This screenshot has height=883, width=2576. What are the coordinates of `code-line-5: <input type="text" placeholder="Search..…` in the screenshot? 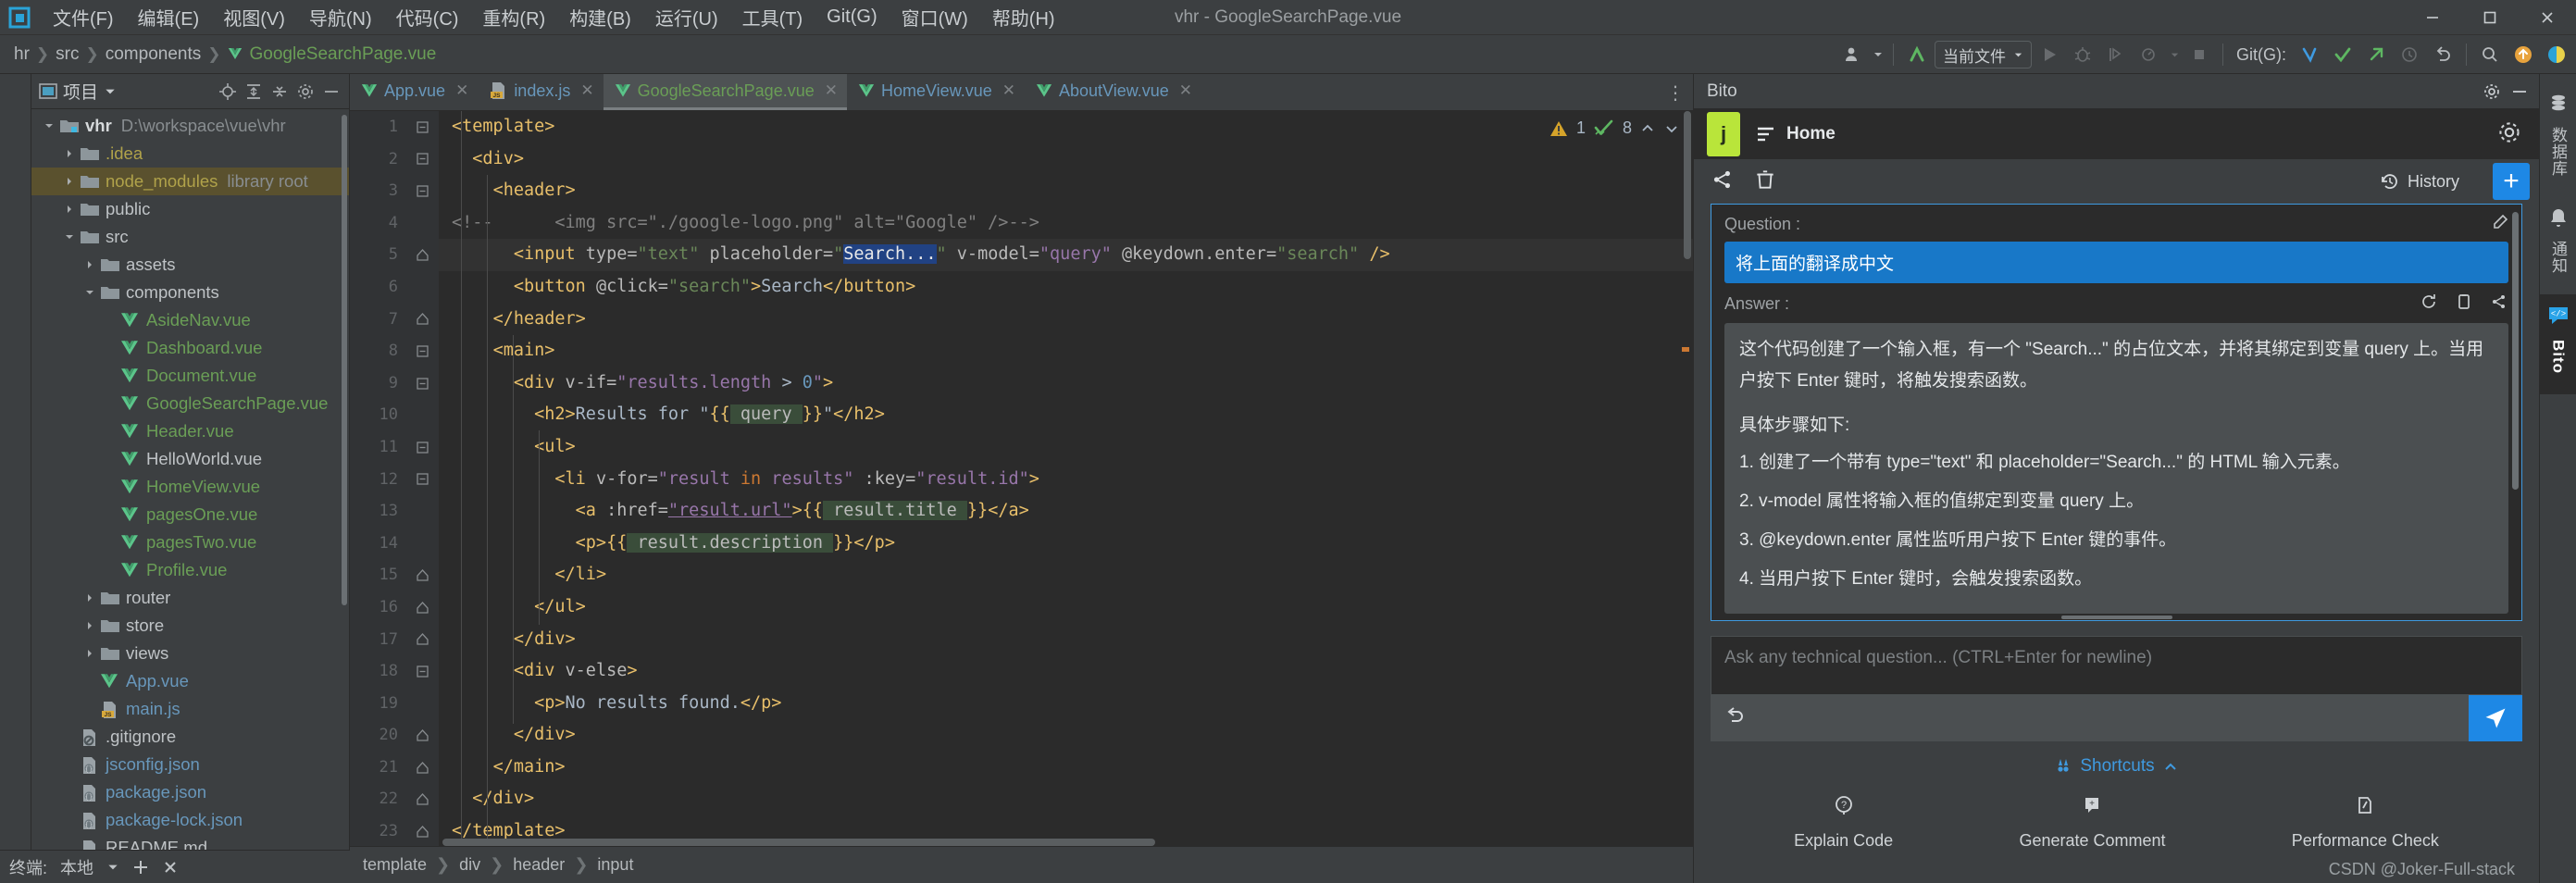 It's located at (1066, 255).